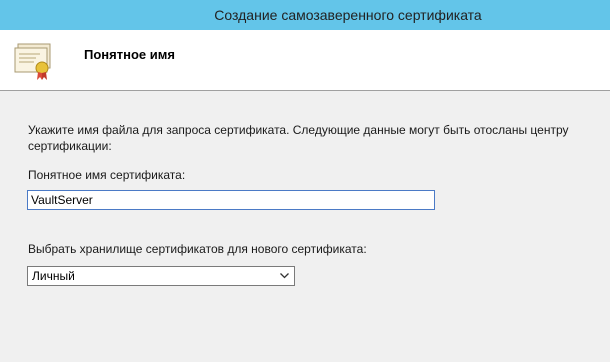 The width and height of the screenshot is (610, 362). I want to click on title-bar: Создание самозаверенного сертификата, so click(305, 15).